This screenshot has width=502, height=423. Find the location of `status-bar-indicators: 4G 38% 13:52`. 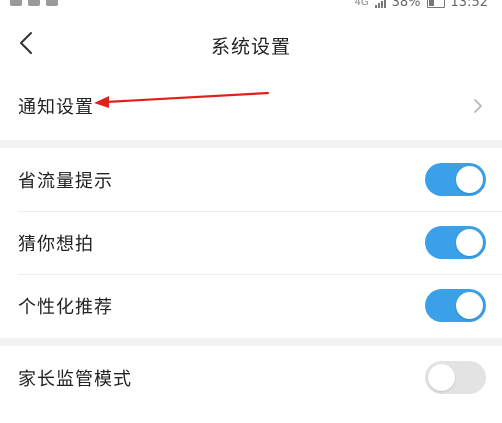

status-bar-indicators: 4G 38% 13:52 is located at coordinates (421, 5).